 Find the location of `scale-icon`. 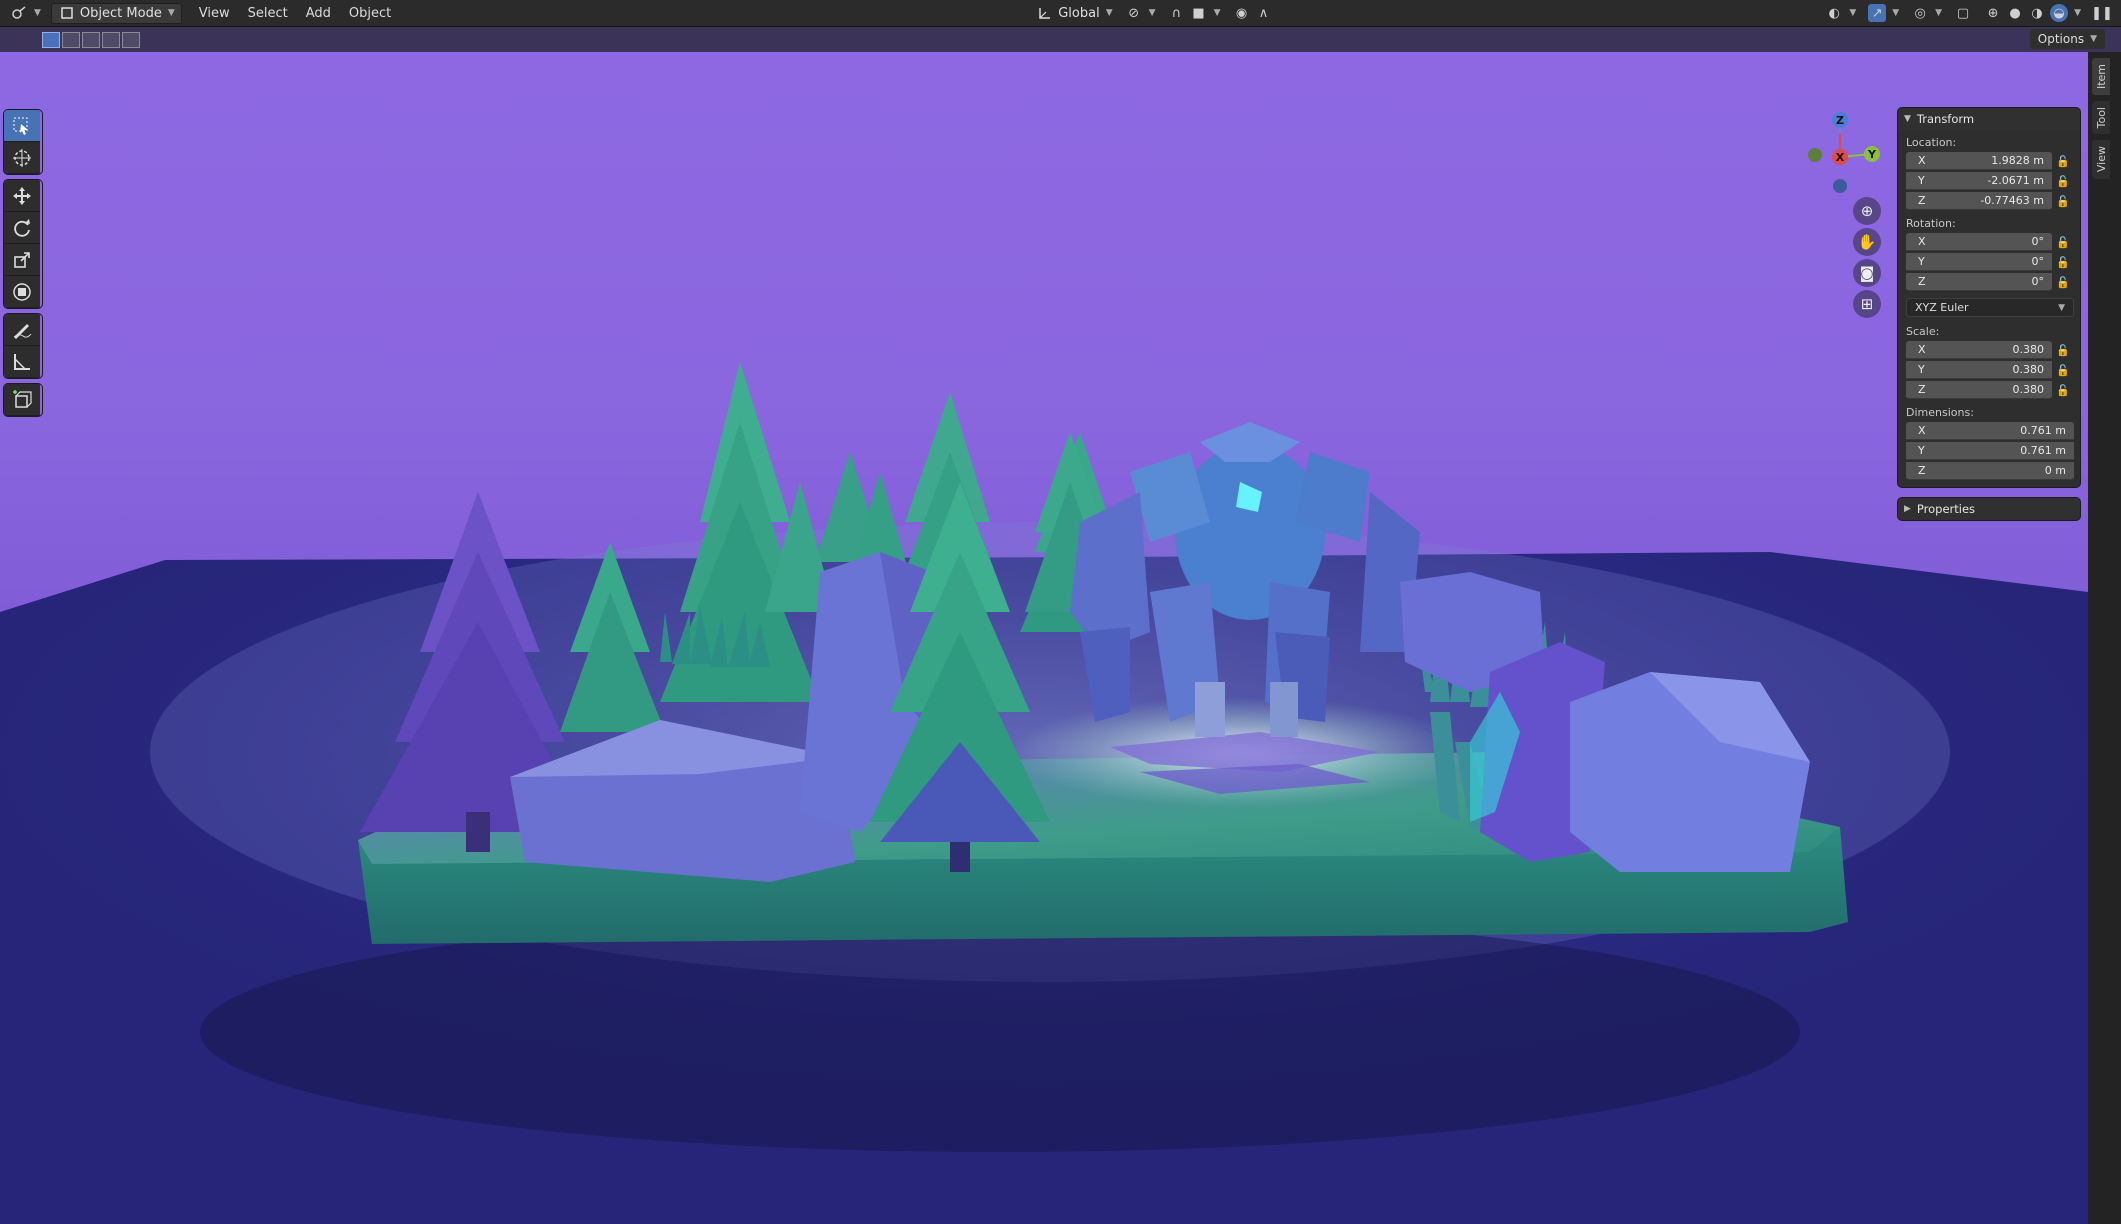

scale-icon is located at coordinates (22, 259).